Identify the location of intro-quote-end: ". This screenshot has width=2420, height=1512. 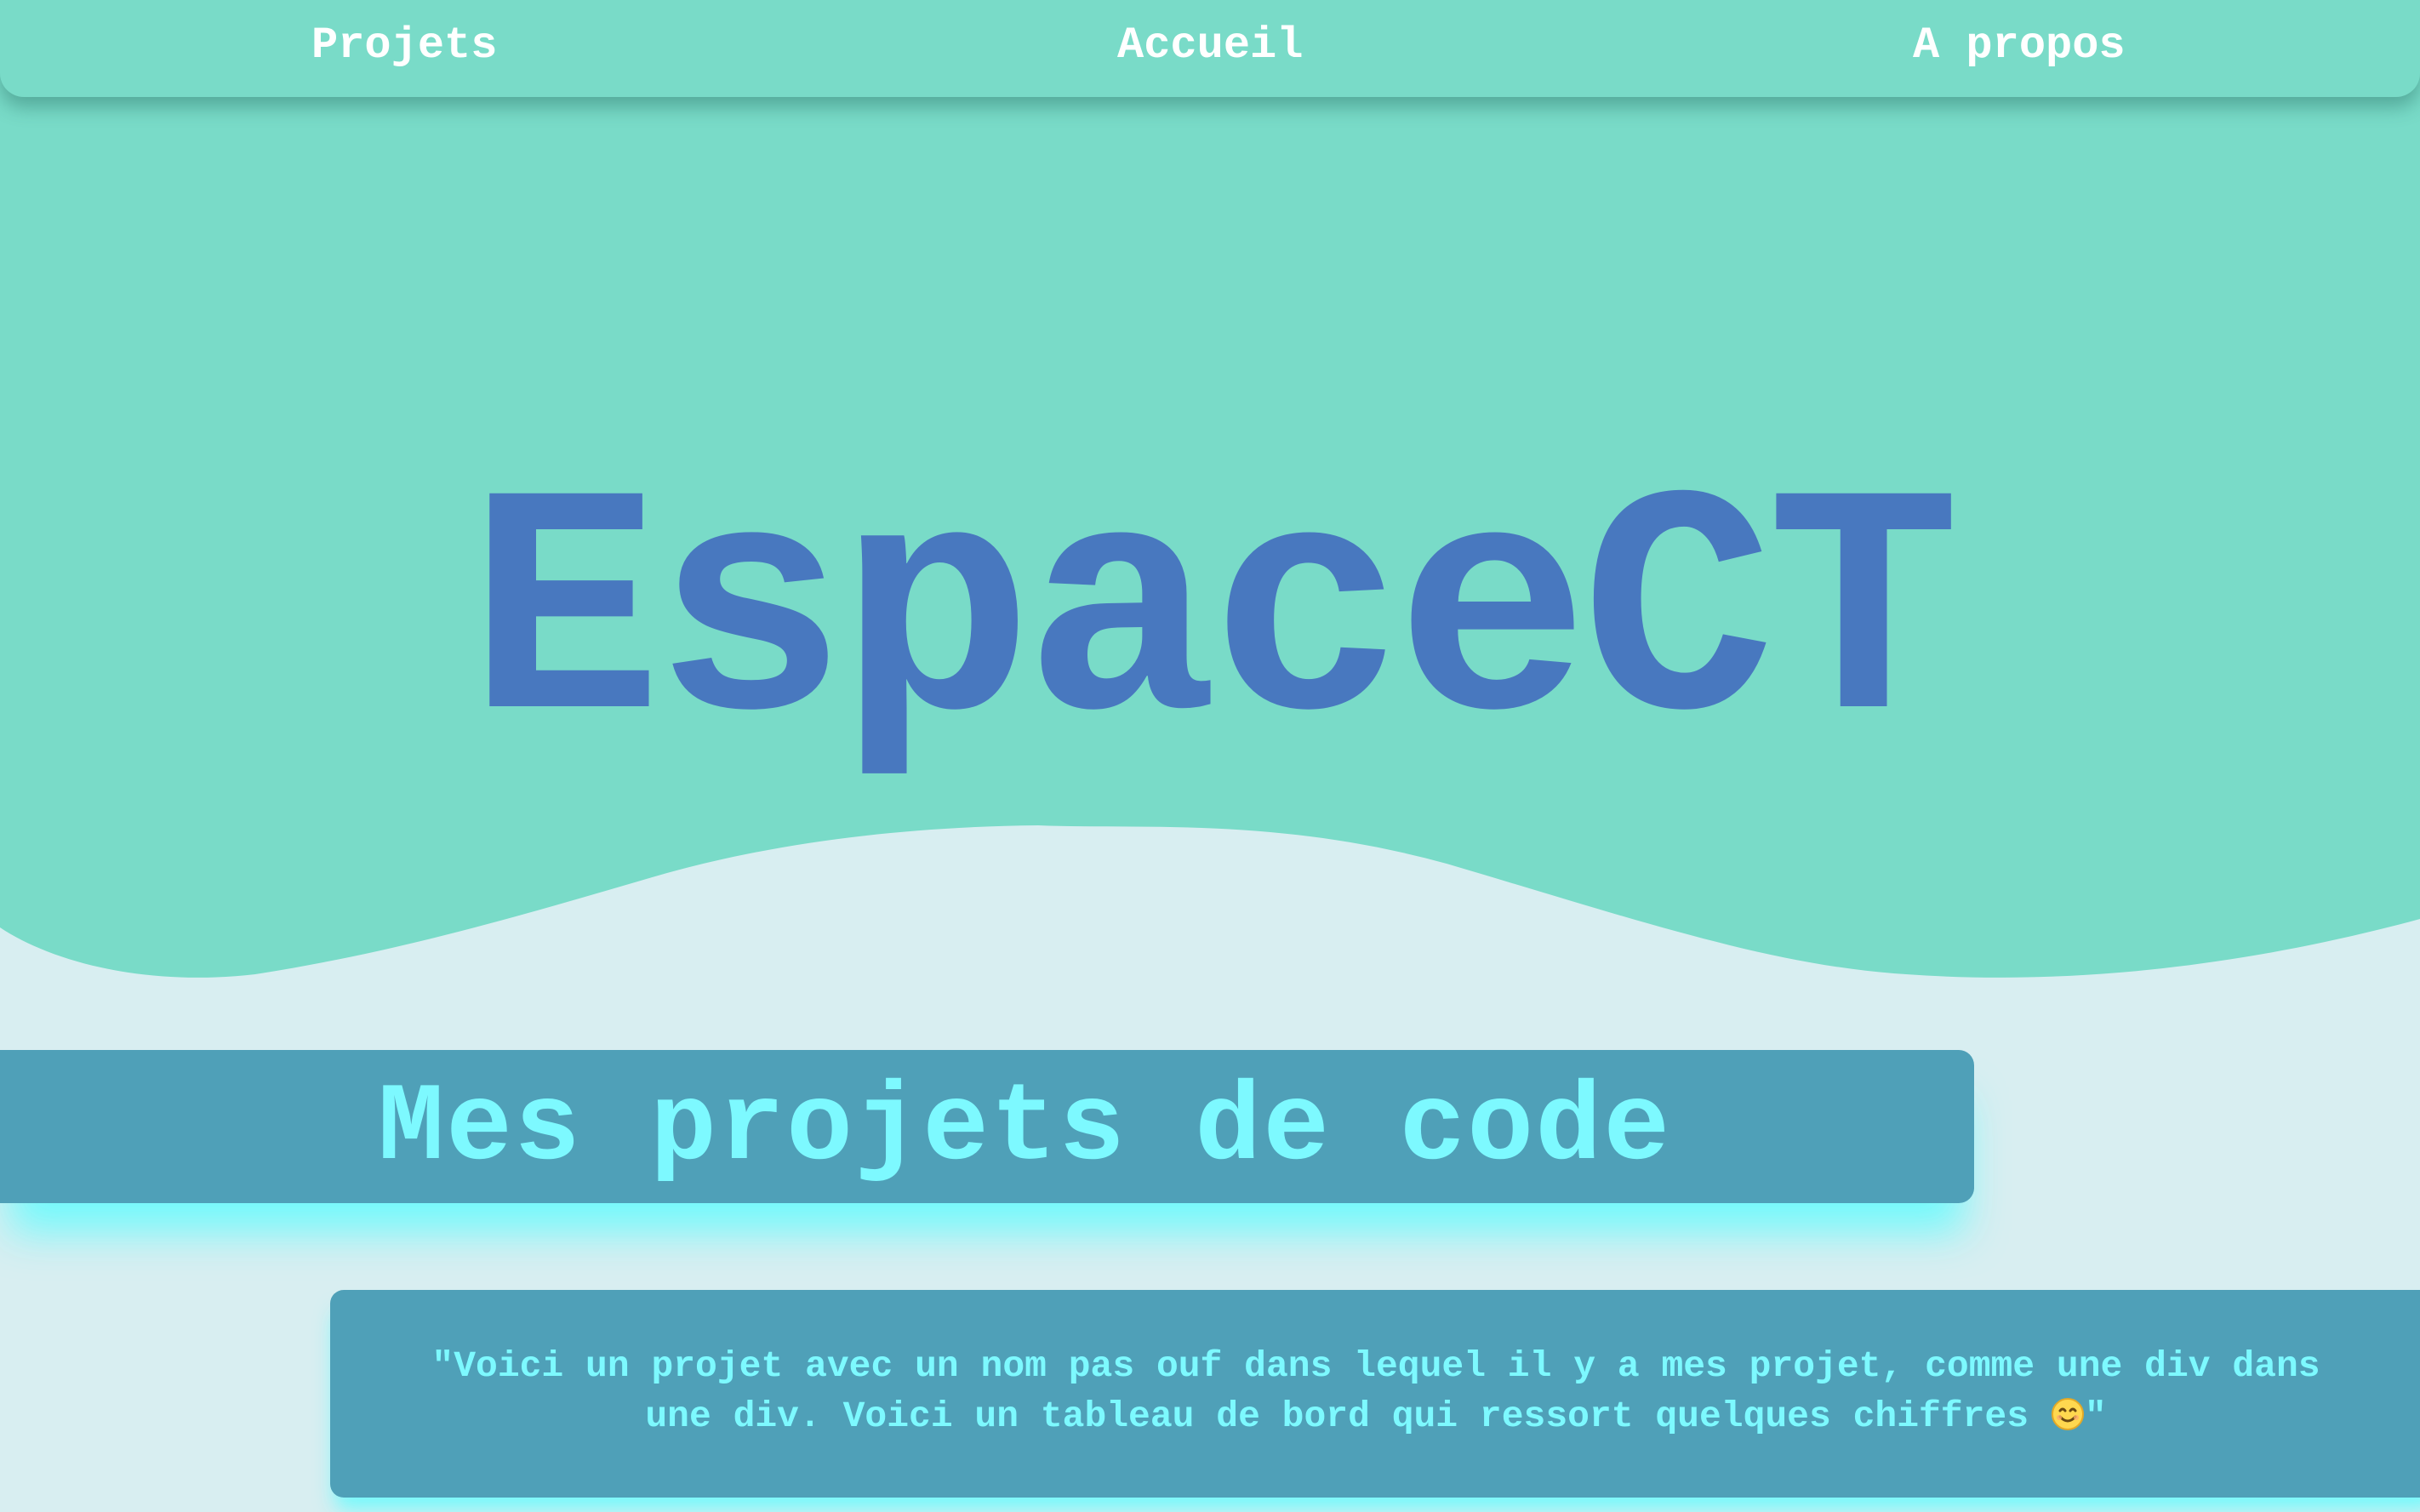
(2095, 1416).